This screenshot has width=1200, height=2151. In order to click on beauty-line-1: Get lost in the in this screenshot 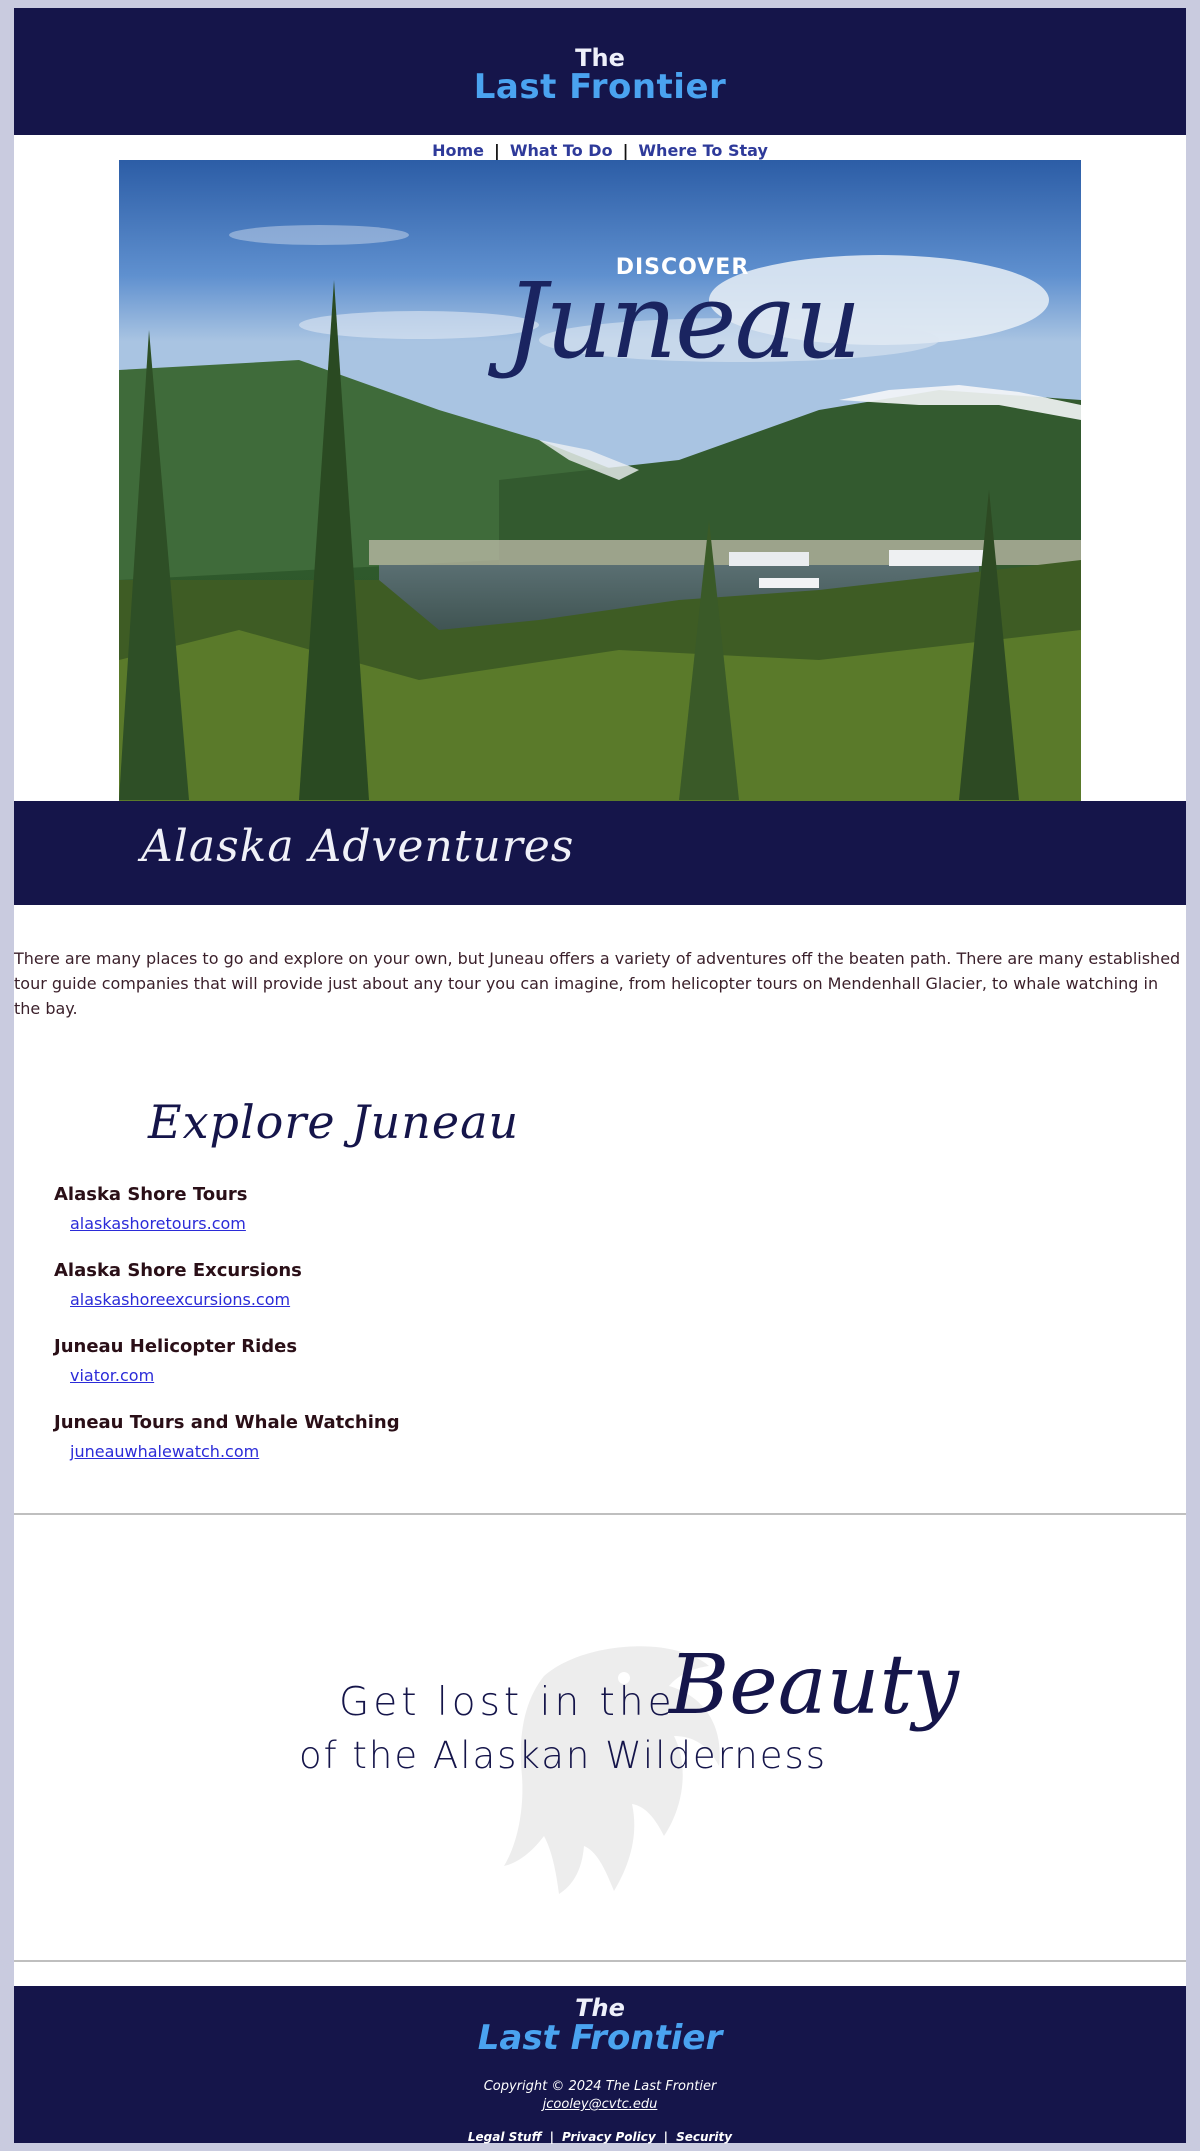, I will do `click(507, 1702)`.